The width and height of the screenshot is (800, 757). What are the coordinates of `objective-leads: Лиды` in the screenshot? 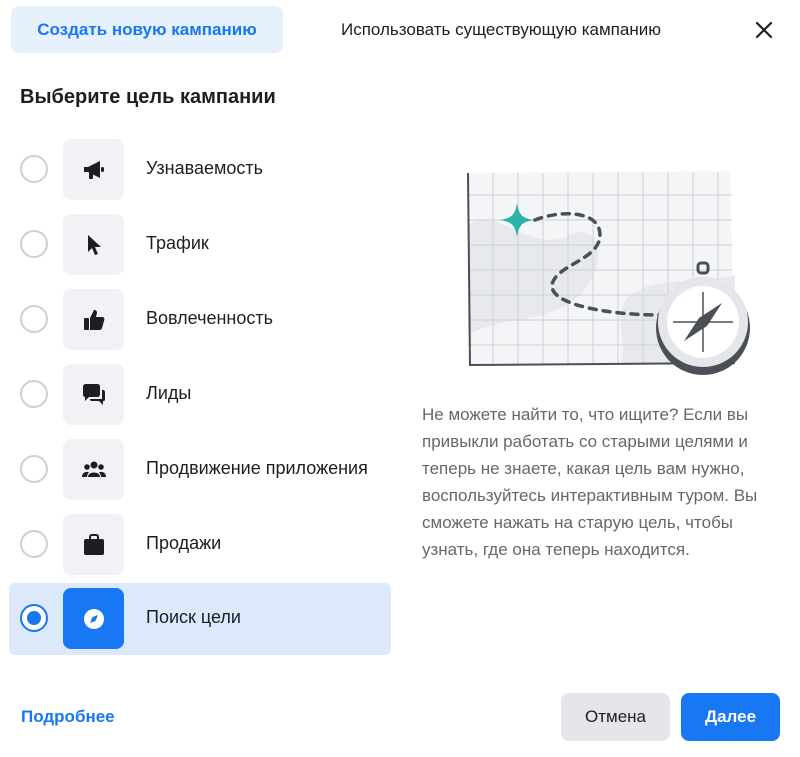 It's located at (200, 395).